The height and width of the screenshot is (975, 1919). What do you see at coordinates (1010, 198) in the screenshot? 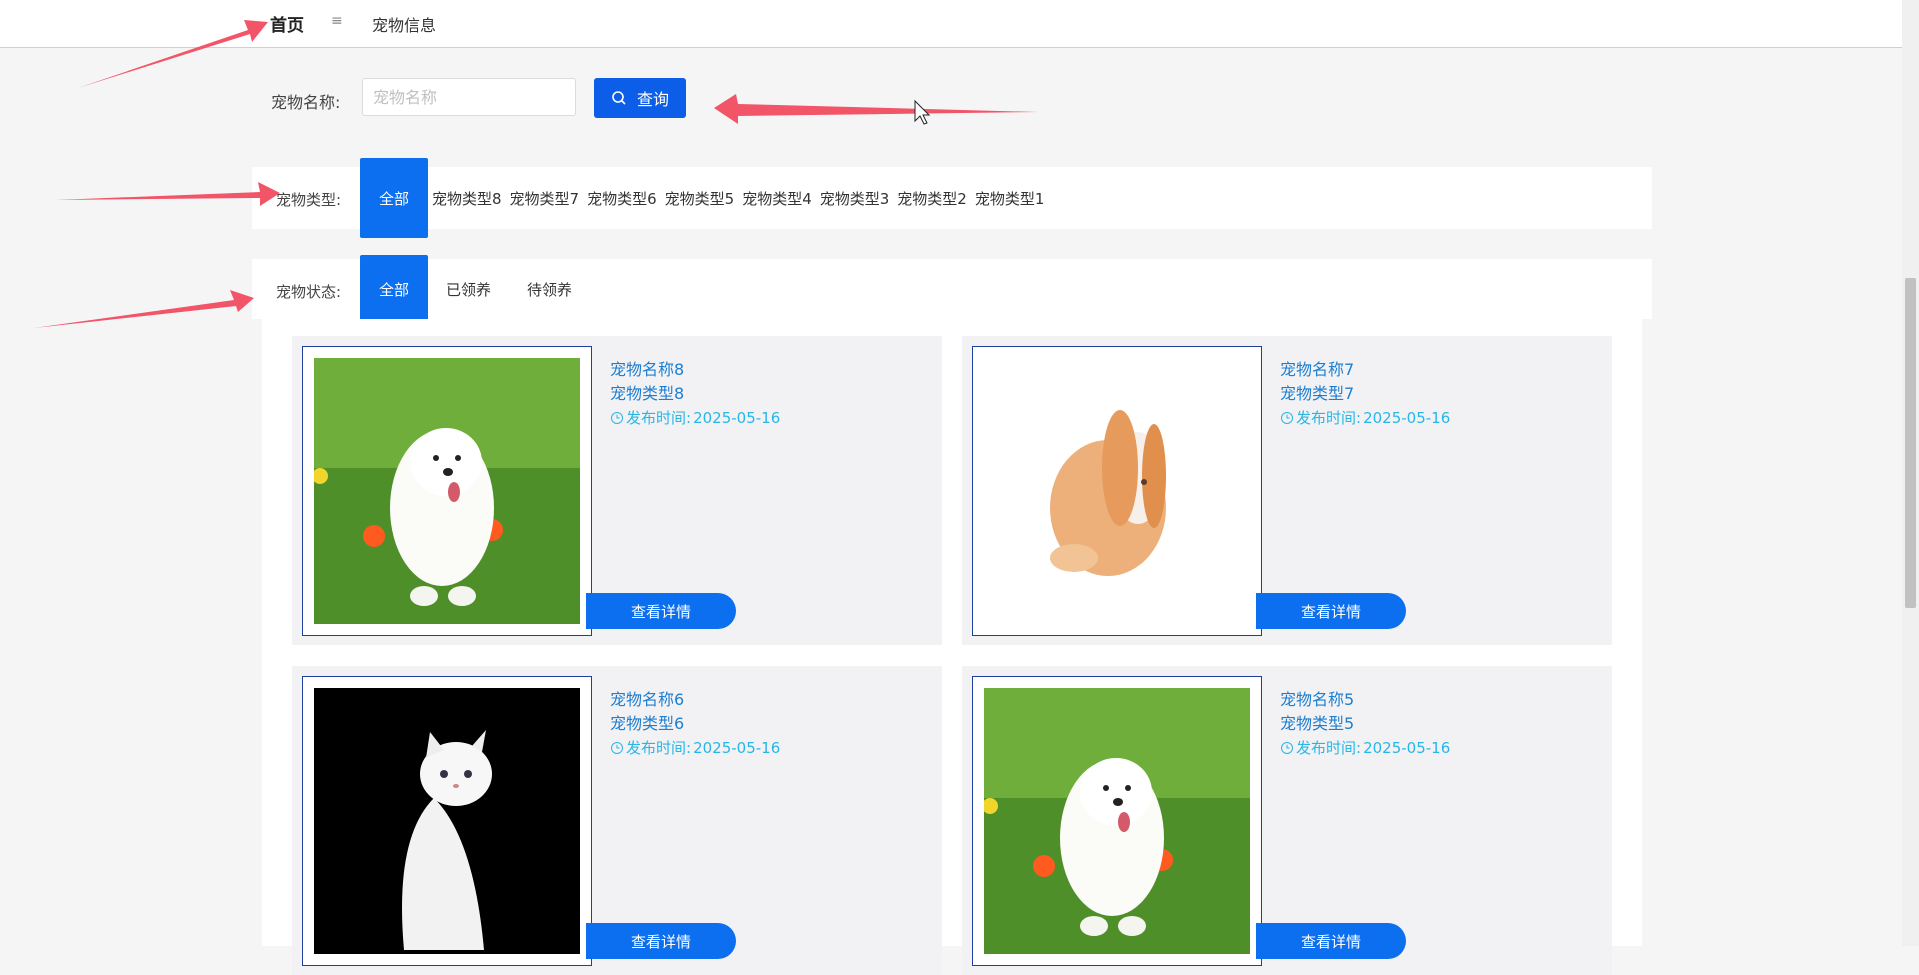
I see `pet-type-option: 宠物类型1` at bounding box center [1010, 198].